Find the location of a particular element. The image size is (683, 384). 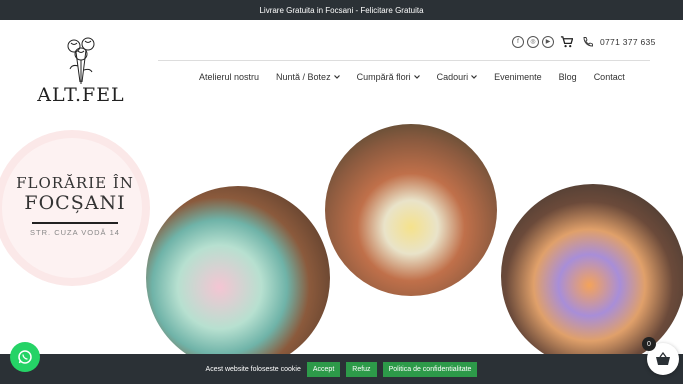

cart-count-badge: 0 is located at coordinates (649, 344).